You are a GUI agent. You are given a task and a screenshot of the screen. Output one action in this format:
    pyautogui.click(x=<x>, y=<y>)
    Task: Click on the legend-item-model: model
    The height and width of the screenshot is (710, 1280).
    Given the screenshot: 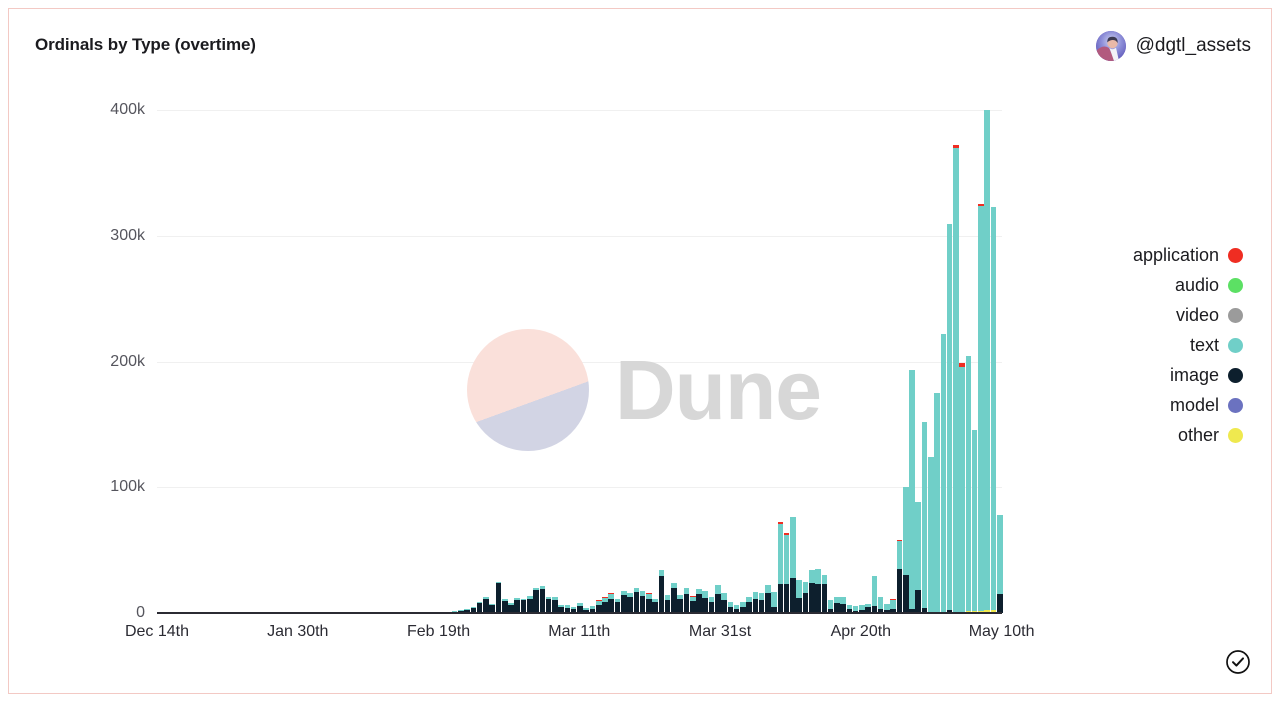 What is the action you would take?
    pyautogui.click(x=1188, y=405)
    